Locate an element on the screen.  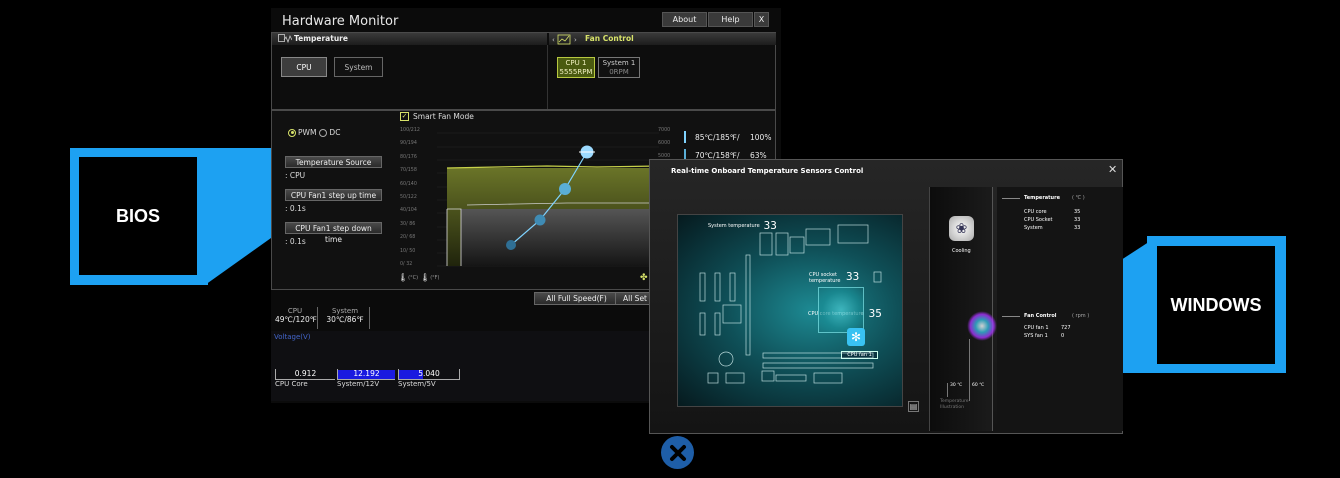
y-tick: 40/104 is located at coordinates (408, 211).